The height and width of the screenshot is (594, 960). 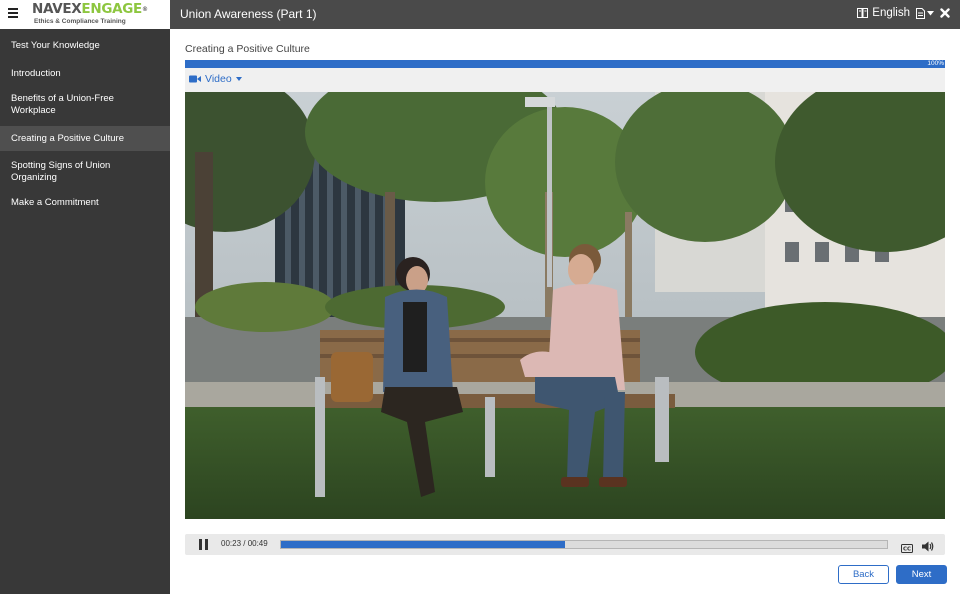 What do you see at coordinates (423, 544) in the screenshot?
I see `seek-bar-played` at bounding box center [423, 544].